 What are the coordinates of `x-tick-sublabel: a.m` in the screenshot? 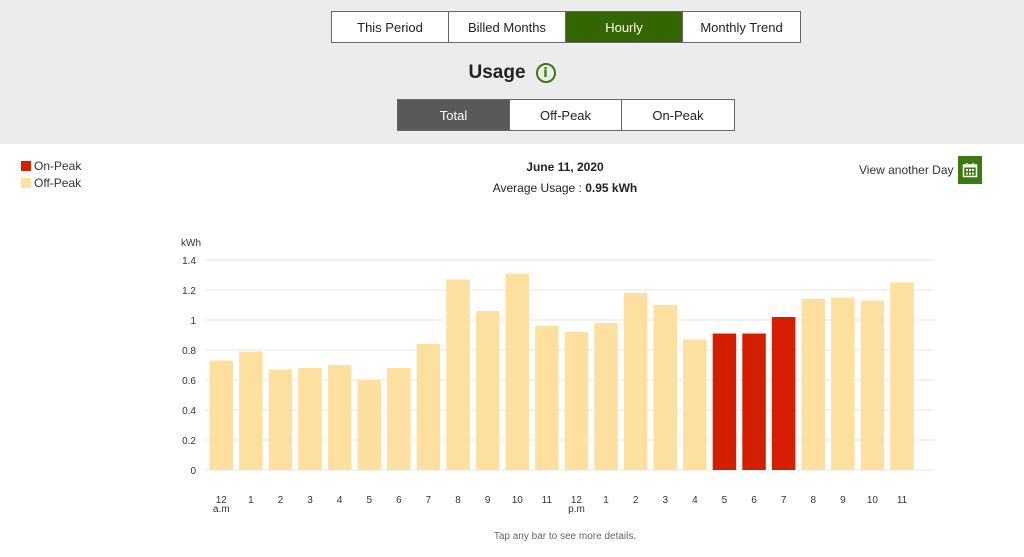 It's located at (221, 509).